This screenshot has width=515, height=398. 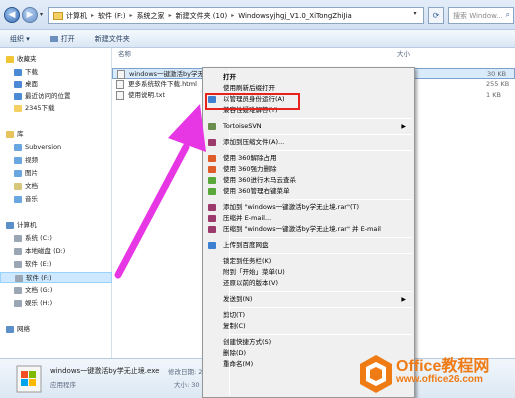 What do you see at coordinates (439, 379) in the screenshot?
I see `watermark-url: www.office26.com` at bounding box center [439, 379].